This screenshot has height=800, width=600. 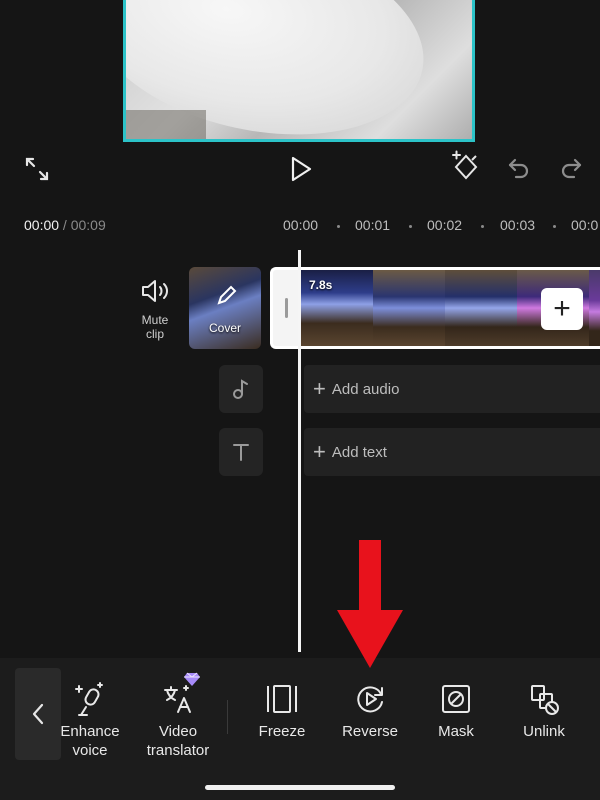 What do you see at coordinates (299, 451) in the screenshot?
I see `playhead` at bounding box center [299, 451].